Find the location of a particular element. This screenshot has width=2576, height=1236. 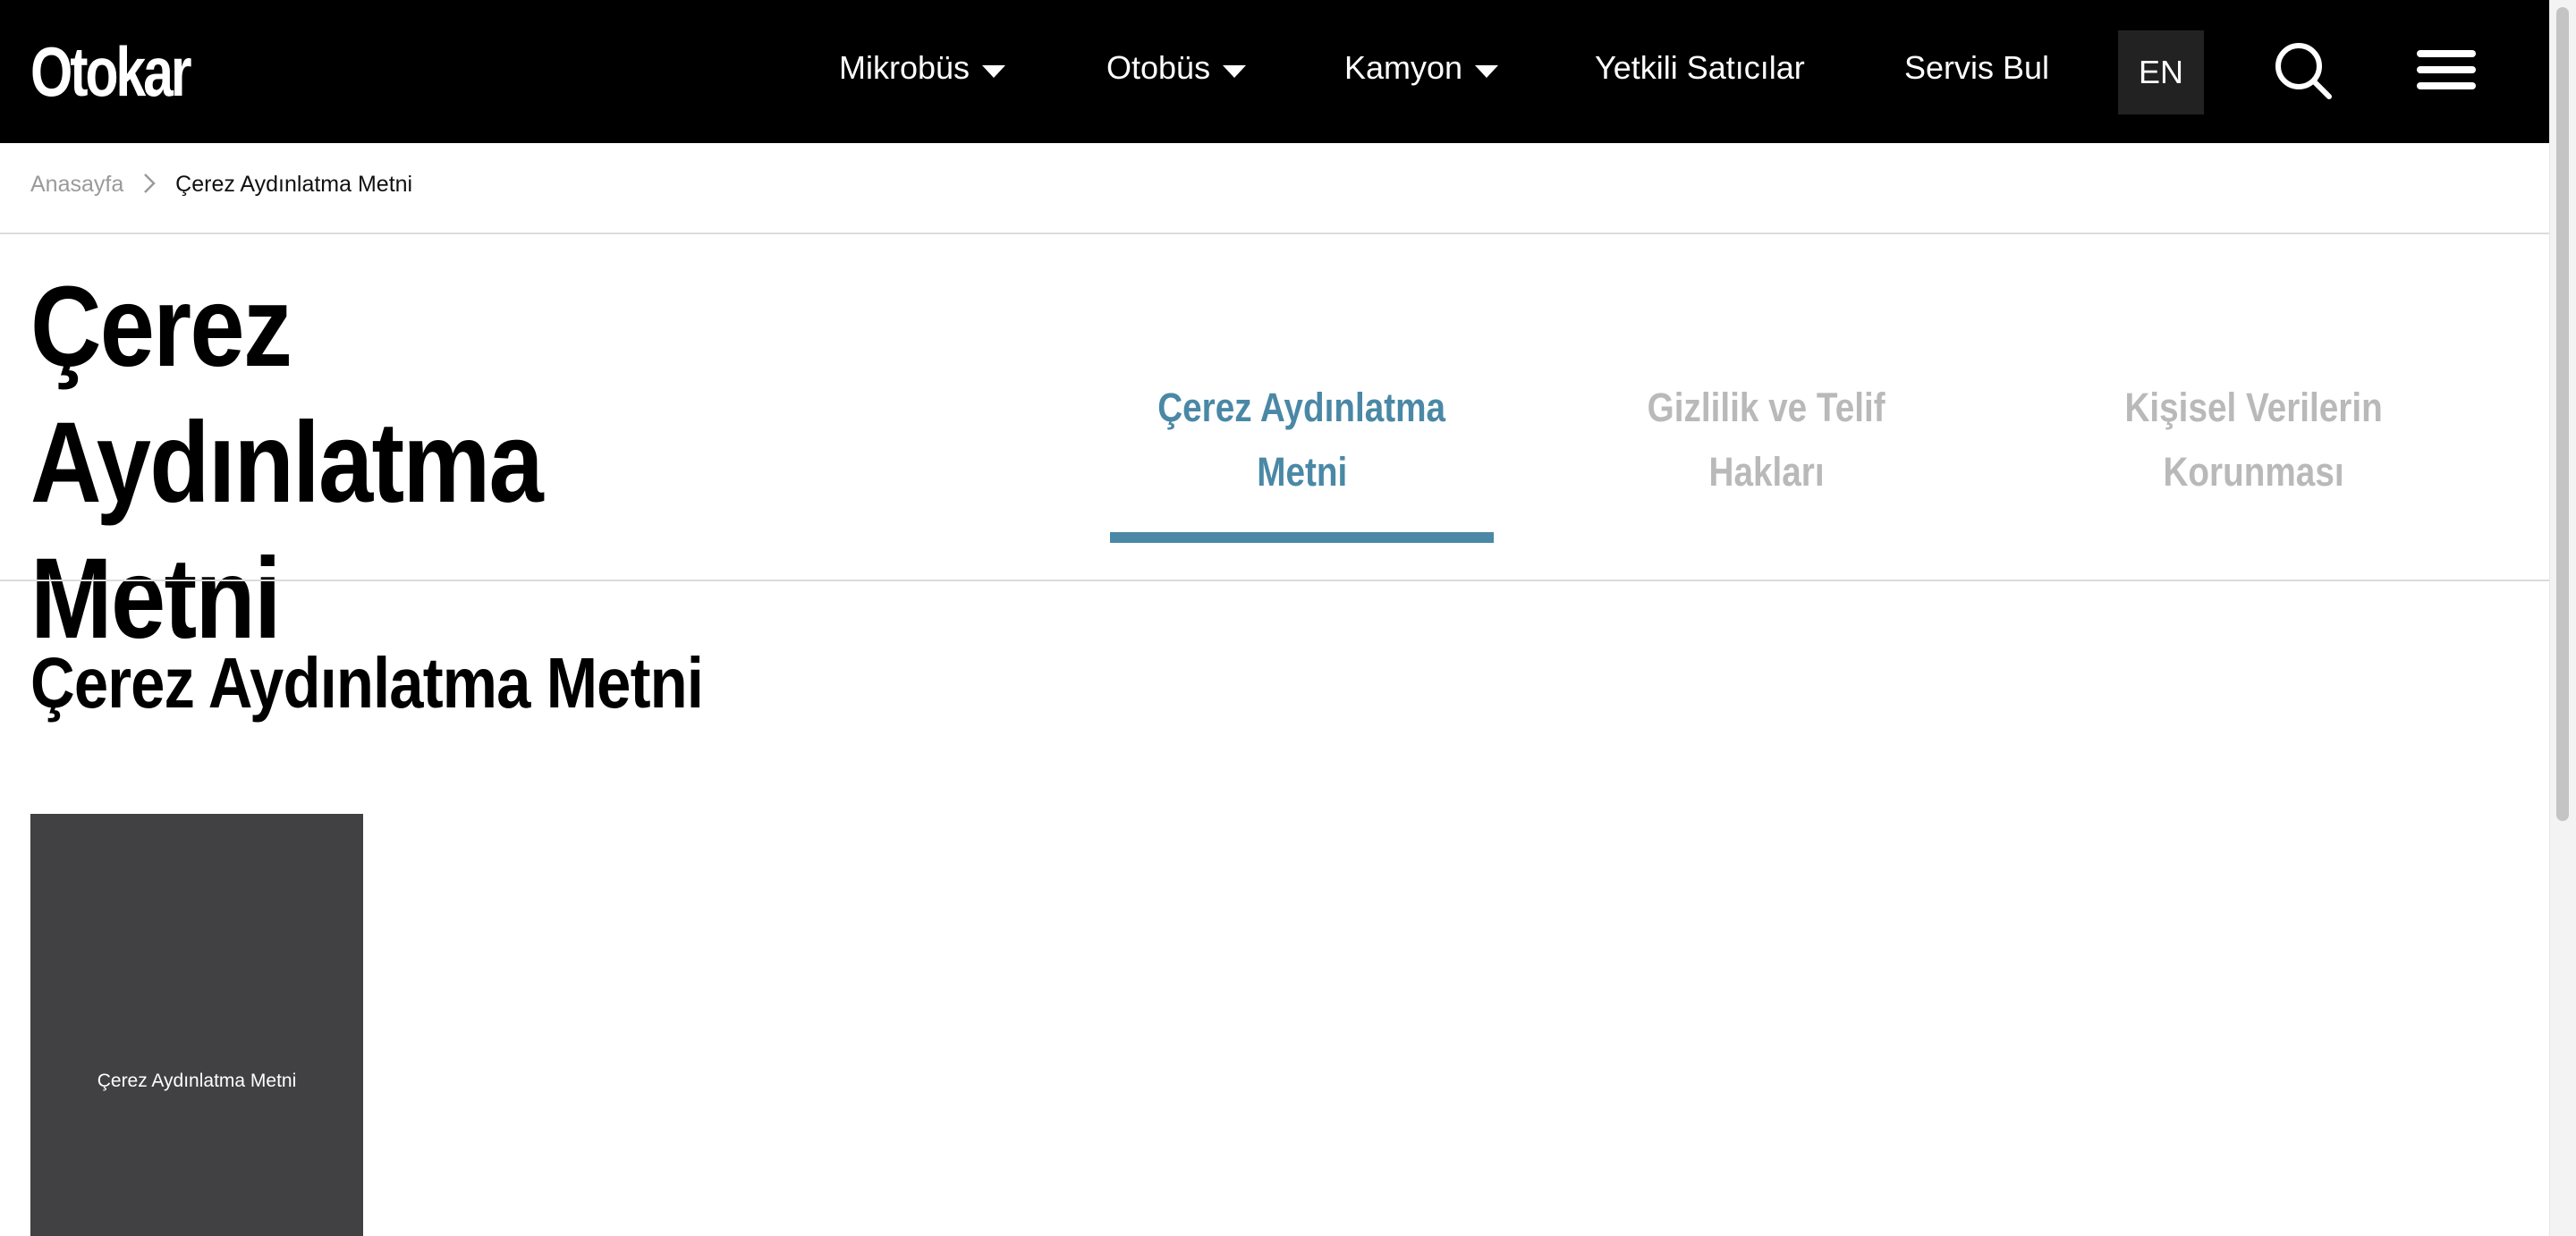

otokar-logo: Otokar is located at coordinates (111, 71).